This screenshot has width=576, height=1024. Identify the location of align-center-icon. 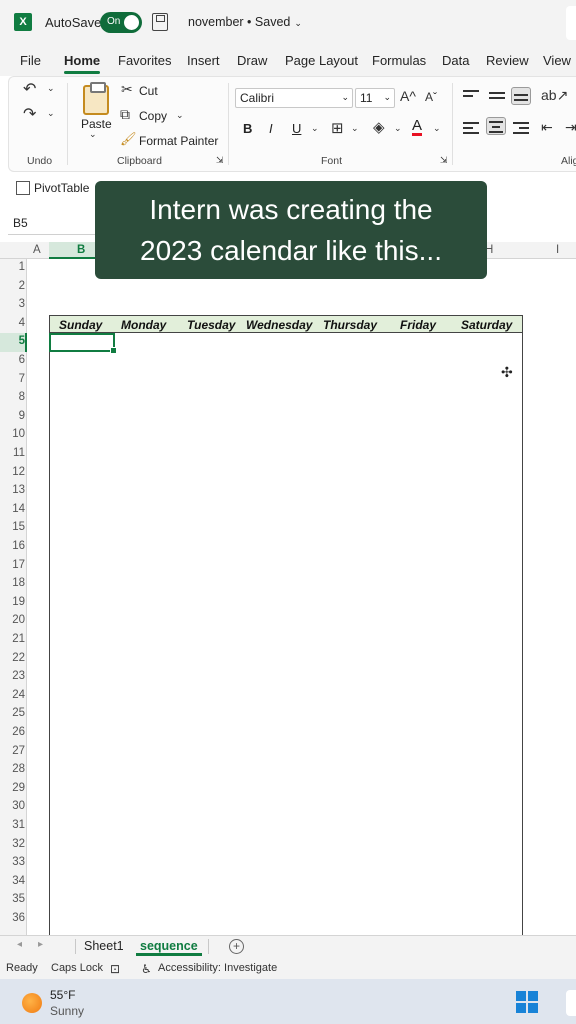
(496, 126).